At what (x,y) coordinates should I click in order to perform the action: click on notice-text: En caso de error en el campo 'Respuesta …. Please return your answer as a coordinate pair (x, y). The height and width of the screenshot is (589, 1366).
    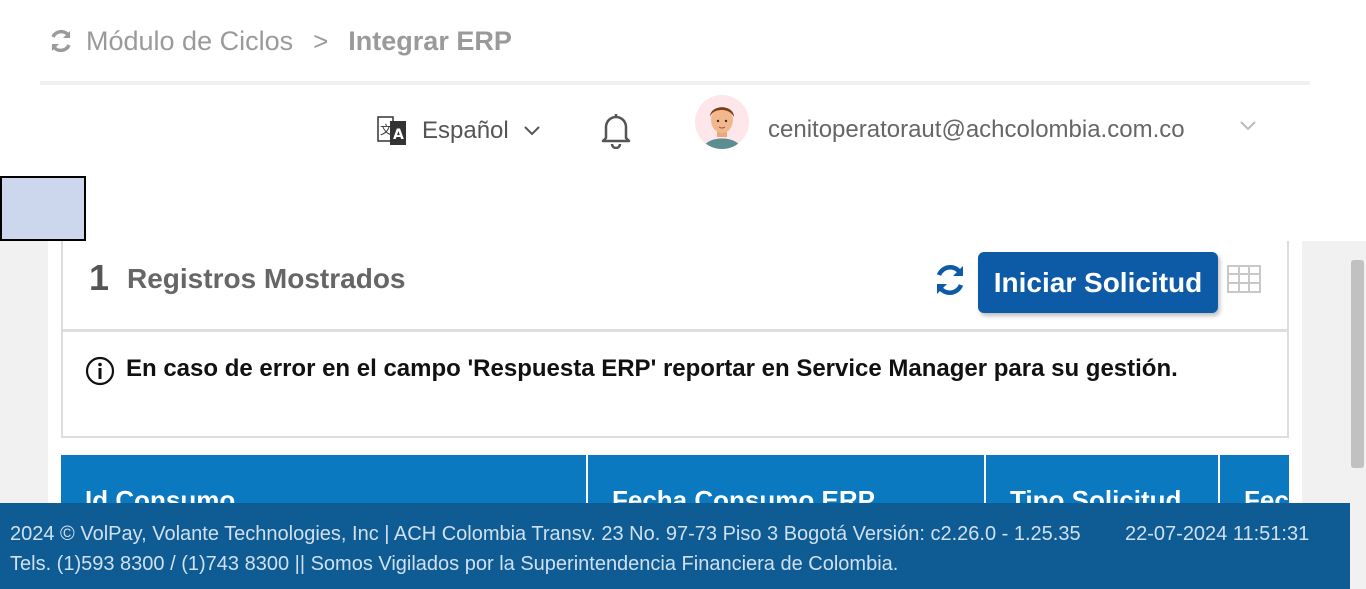
    Looking at the image, I should click on (652, 368).